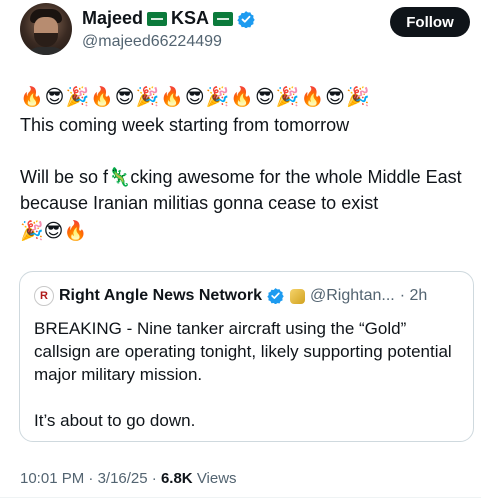 The image size is (481, 500). I want to click on verified-badge-icon, so click(246, 19).